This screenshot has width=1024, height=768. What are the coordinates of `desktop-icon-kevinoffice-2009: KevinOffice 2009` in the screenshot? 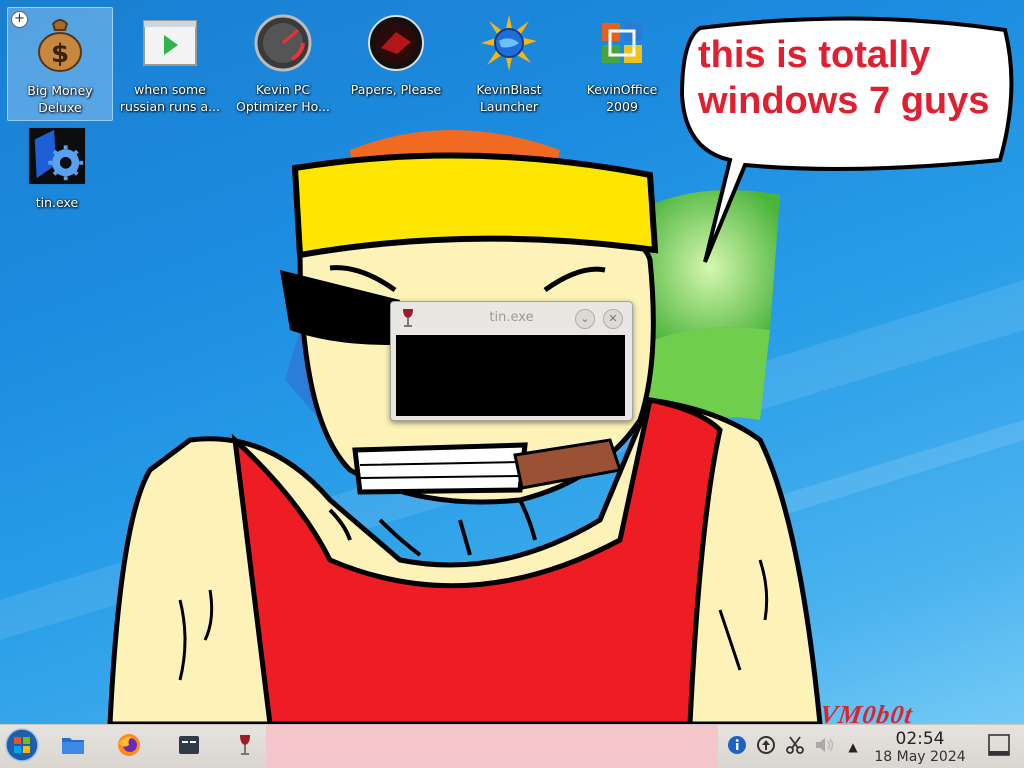 It's located at (622, 63).